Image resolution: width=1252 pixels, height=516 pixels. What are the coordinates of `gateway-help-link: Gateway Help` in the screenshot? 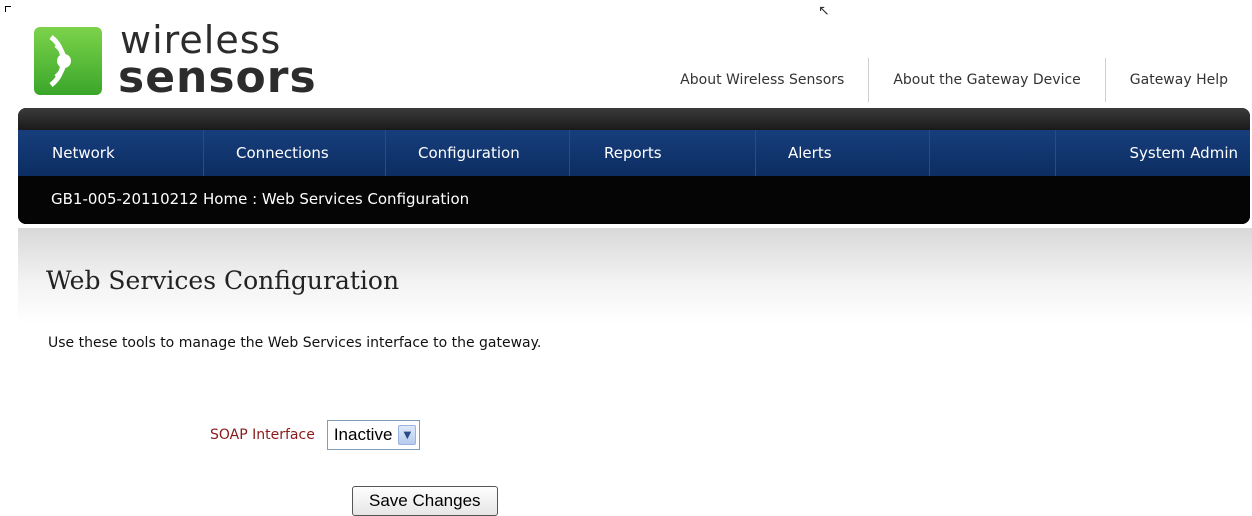 It's located at (1168, 80).